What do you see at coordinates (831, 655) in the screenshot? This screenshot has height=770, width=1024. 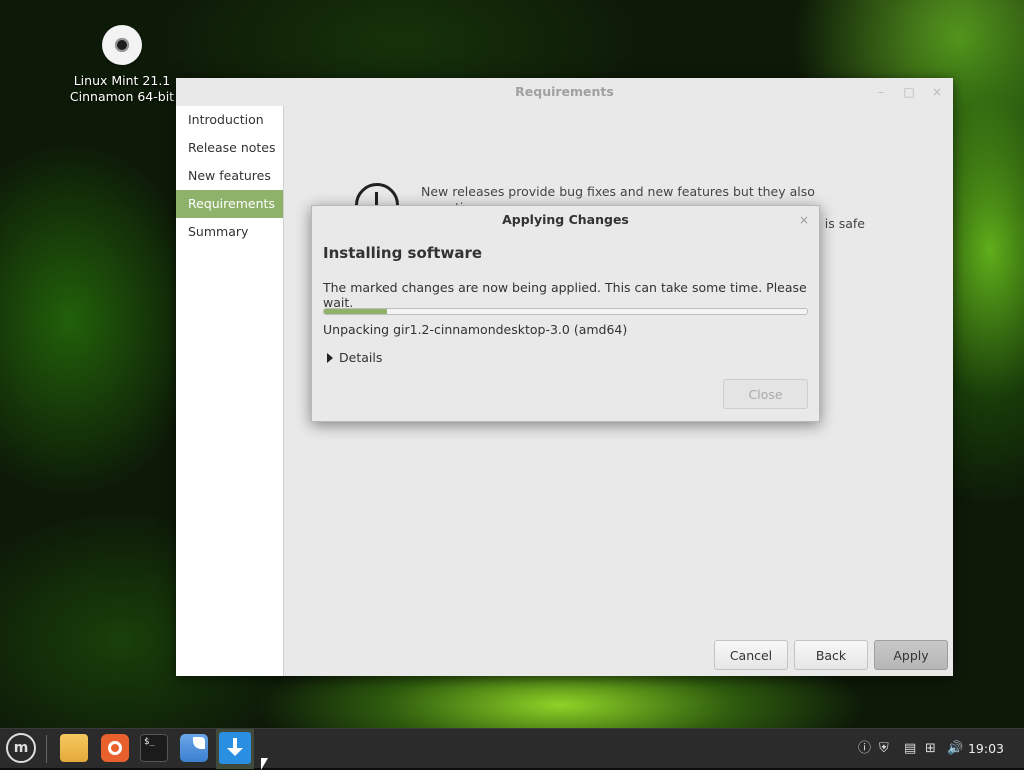 I see `back-button: Back` at bounding box center [831, 655].